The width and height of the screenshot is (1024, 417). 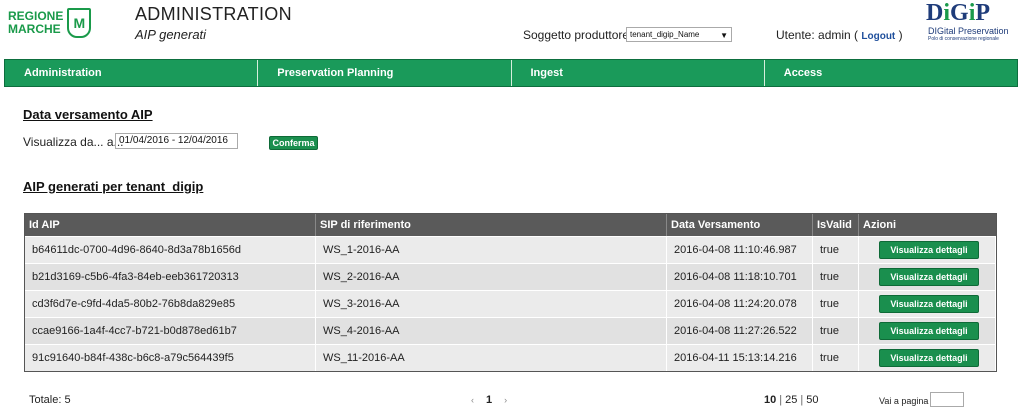 What do you see at coordinates (578, 35) in the screenshot?
I see `producer-label: Soggetto produttore:` at bounding box center [578, 35].